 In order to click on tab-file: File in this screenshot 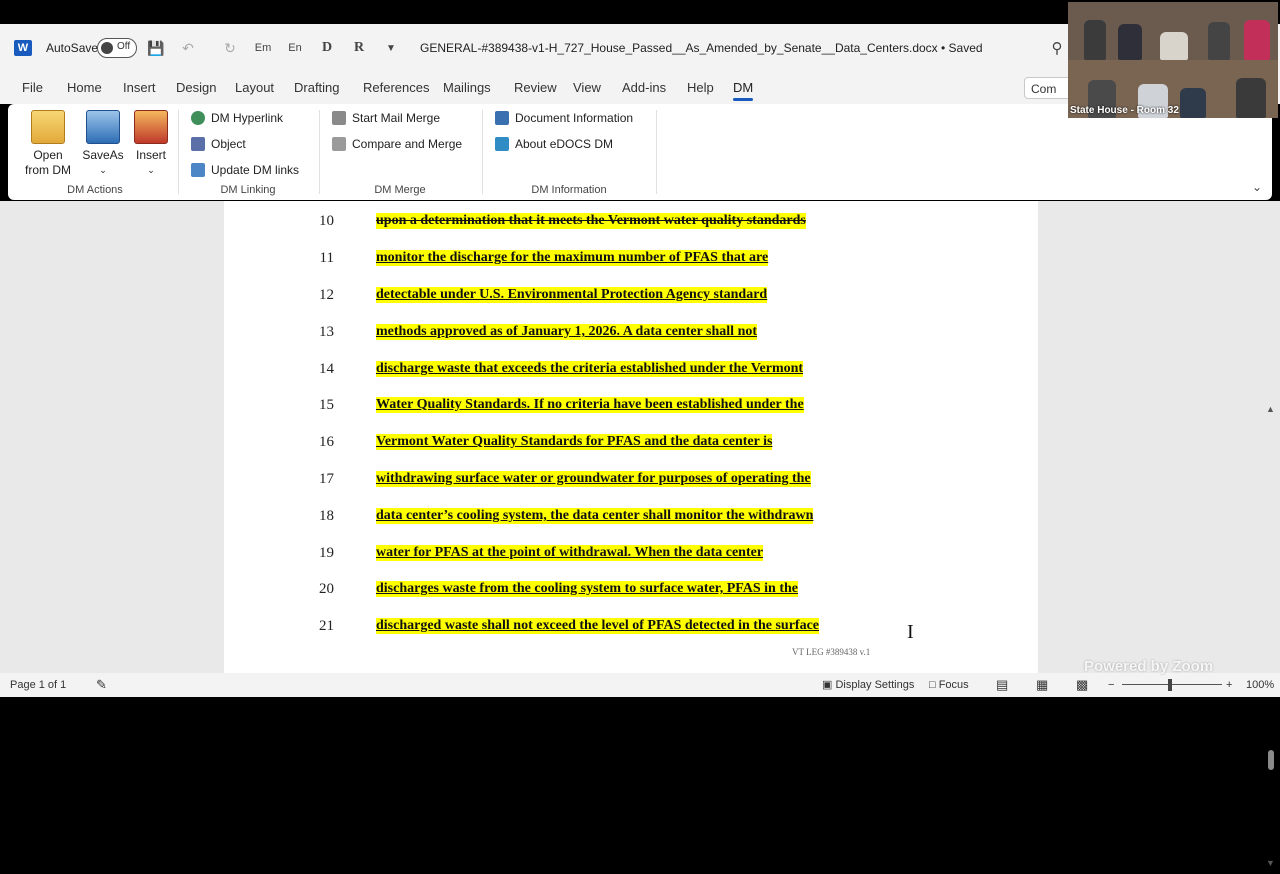, I will do `click(32, 88)`.